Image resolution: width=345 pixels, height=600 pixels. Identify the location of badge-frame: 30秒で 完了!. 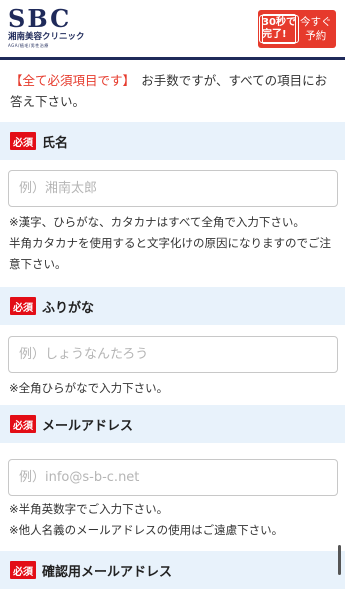
(279, 29).